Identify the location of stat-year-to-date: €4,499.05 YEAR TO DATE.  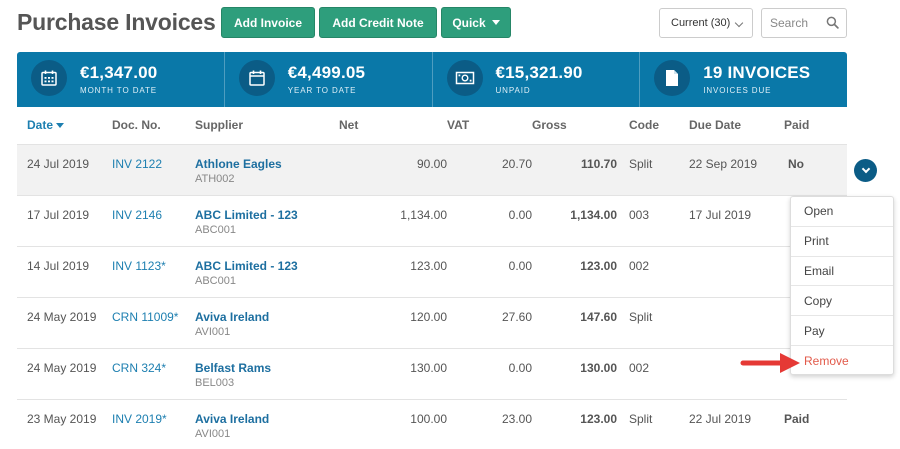
(327, 79).